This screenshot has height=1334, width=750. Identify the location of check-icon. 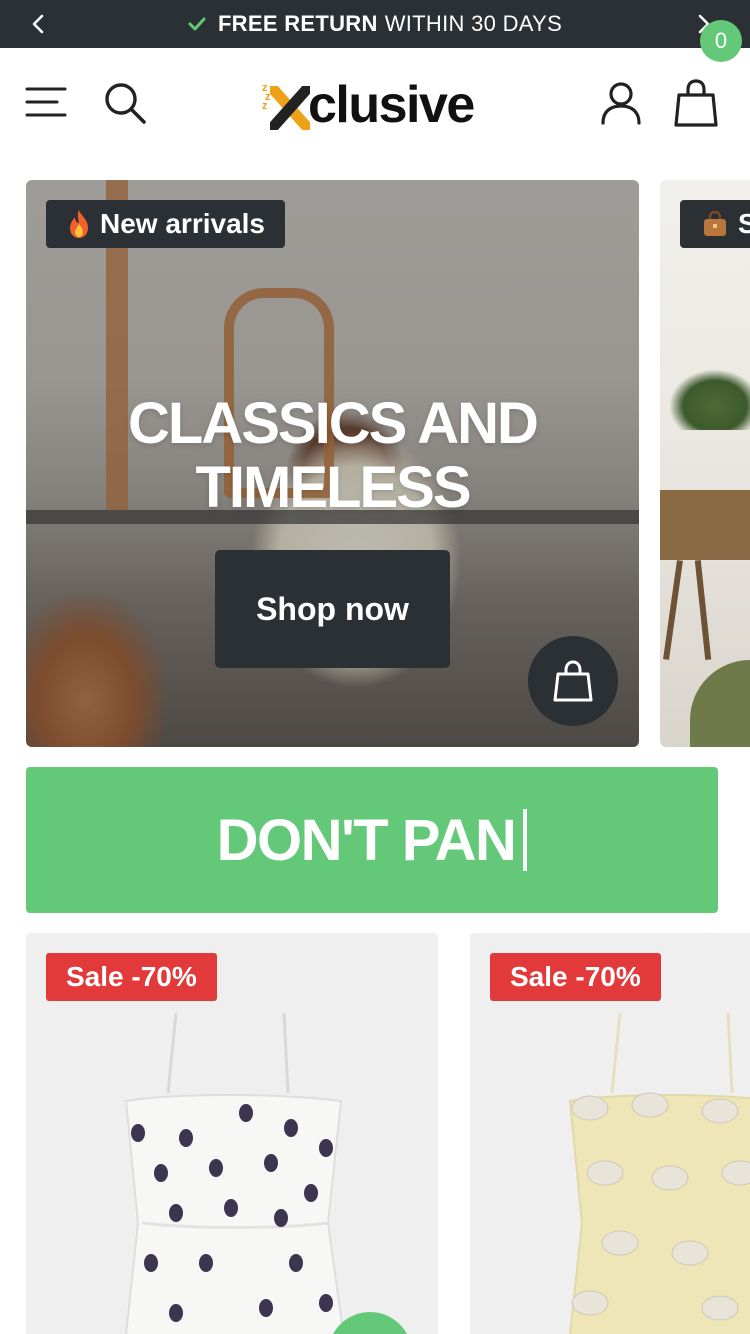
(197, 24).